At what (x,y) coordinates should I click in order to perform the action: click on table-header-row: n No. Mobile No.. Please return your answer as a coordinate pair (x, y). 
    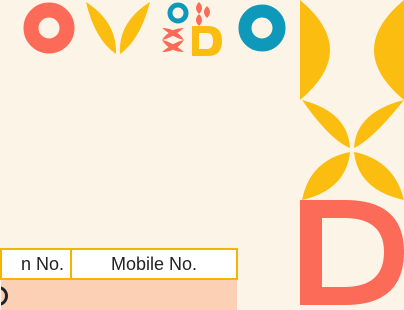
    Looking at the image, I should click on (119, 264).